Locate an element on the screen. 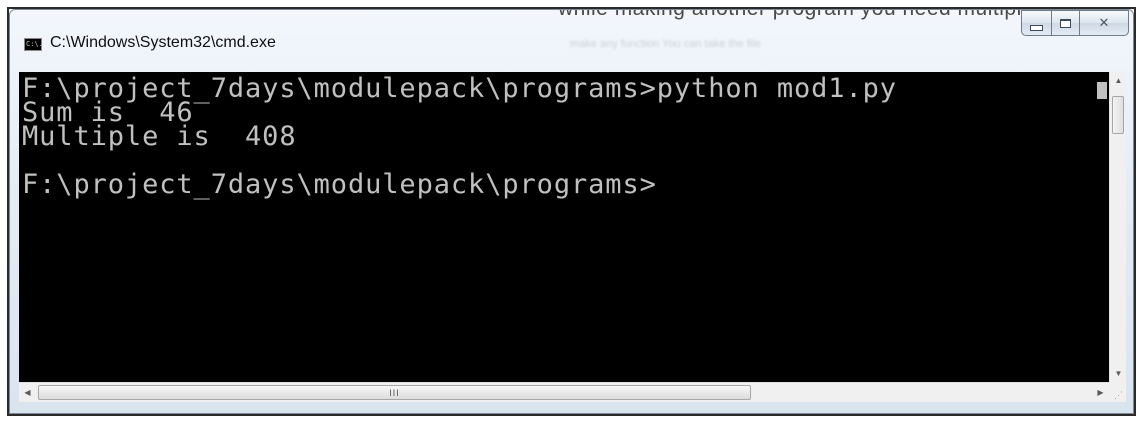 The width and height of the screenshot is (1145, 424). resize-grip: ⋰ is located at coordinates (1117, 392).